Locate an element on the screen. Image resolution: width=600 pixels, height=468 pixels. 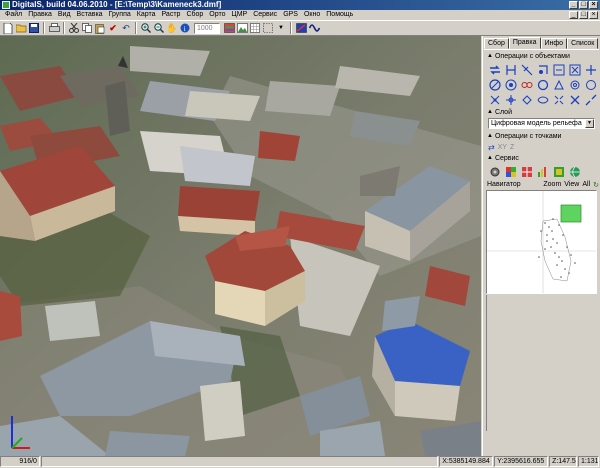
zoom-in-icon is located at coordinates (146, 28).